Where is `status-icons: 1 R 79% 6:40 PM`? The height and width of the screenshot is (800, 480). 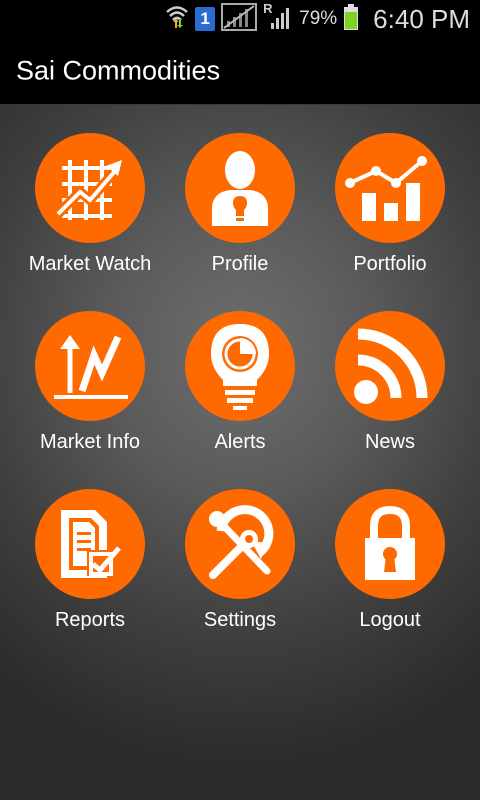
status-icons: 1 R 79% 6:40 PM is located at coordinates (317, 19).